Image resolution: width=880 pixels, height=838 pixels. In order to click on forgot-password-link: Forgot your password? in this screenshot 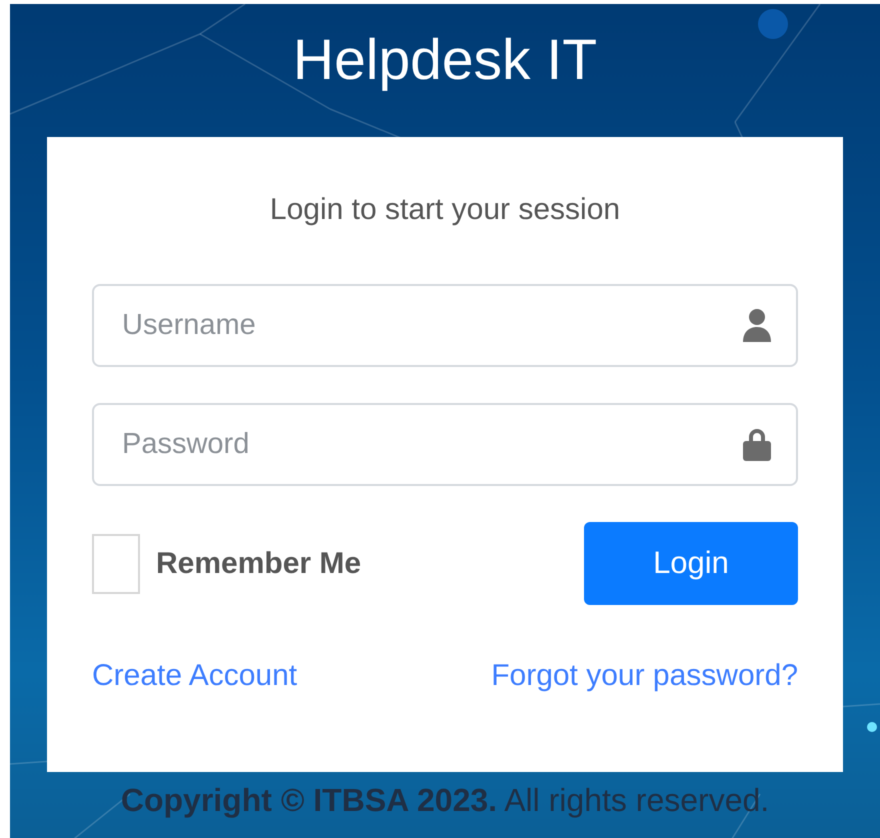, I will do `click(644, 675)`.